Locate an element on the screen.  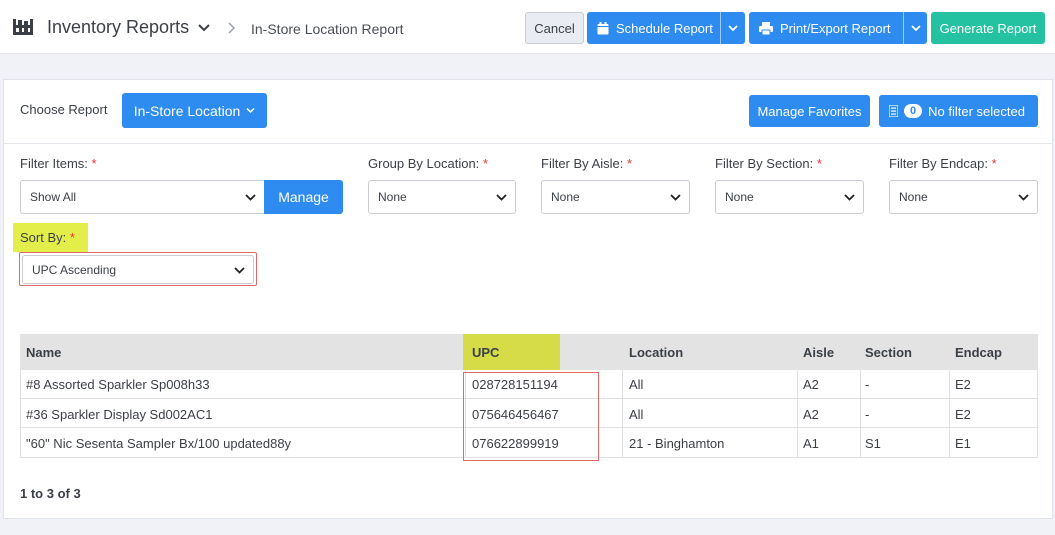
filter-aisle-label: Filter By Aisle: * is located at coordinates (586, 163).